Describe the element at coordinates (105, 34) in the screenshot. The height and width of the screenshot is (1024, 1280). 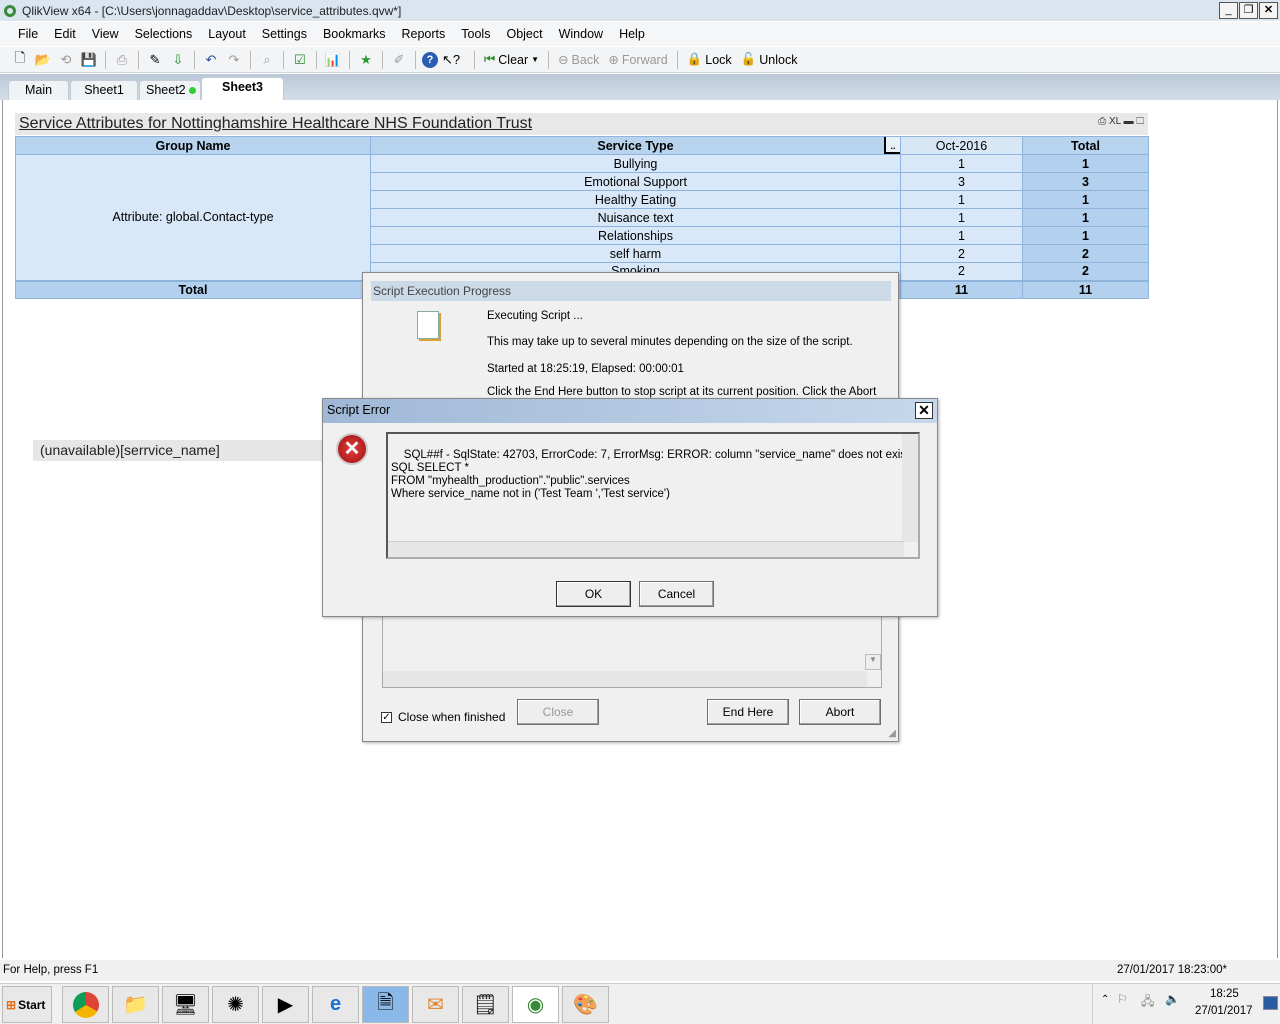
I see `menu-view: View` at that location.